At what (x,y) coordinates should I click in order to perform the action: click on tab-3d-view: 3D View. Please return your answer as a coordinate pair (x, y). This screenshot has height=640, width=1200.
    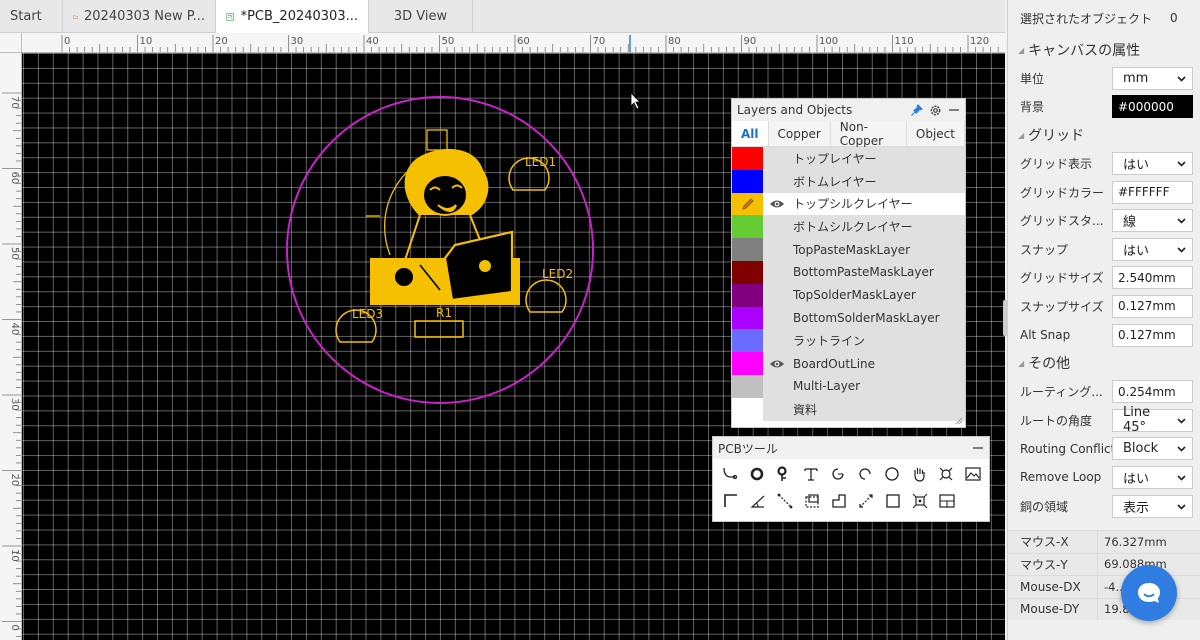
    Looking at the image, I should click on (421, 16).